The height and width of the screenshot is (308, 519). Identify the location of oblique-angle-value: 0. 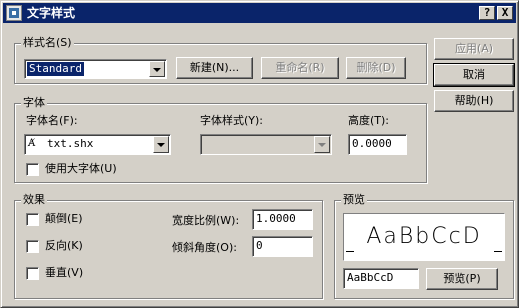
(259, 245).